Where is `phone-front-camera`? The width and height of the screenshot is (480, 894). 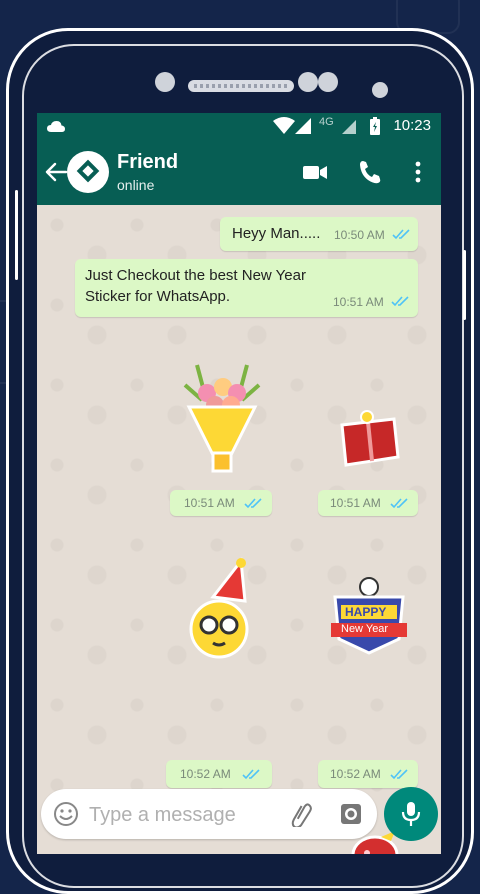 phone-front-camera is located at coordinates (165, 82).